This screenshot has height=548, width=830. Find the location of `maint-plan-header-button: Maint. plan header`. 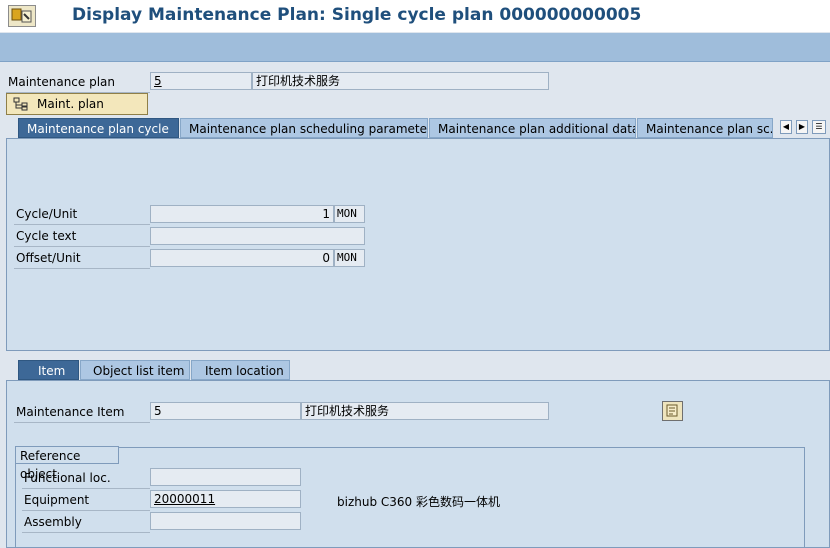

maint-plan-header-button: Maint. plan header is located at coordinates (77, 112).